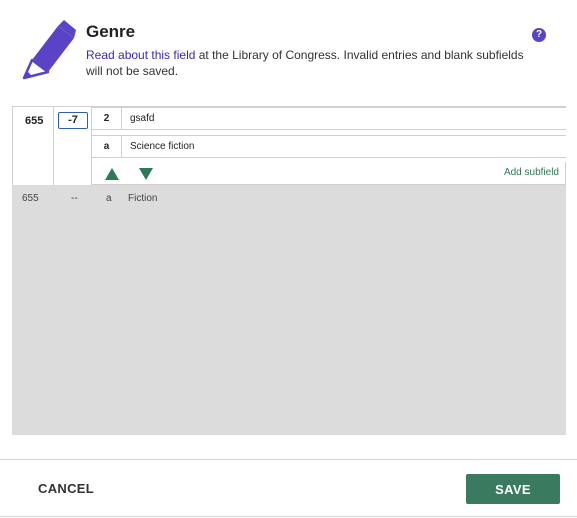 This screenshot has height=518, width=577. What do you see at coordinates (539, 35) in the screenshot?
I see `help-icon: ?` at bounding box center [539, 35].